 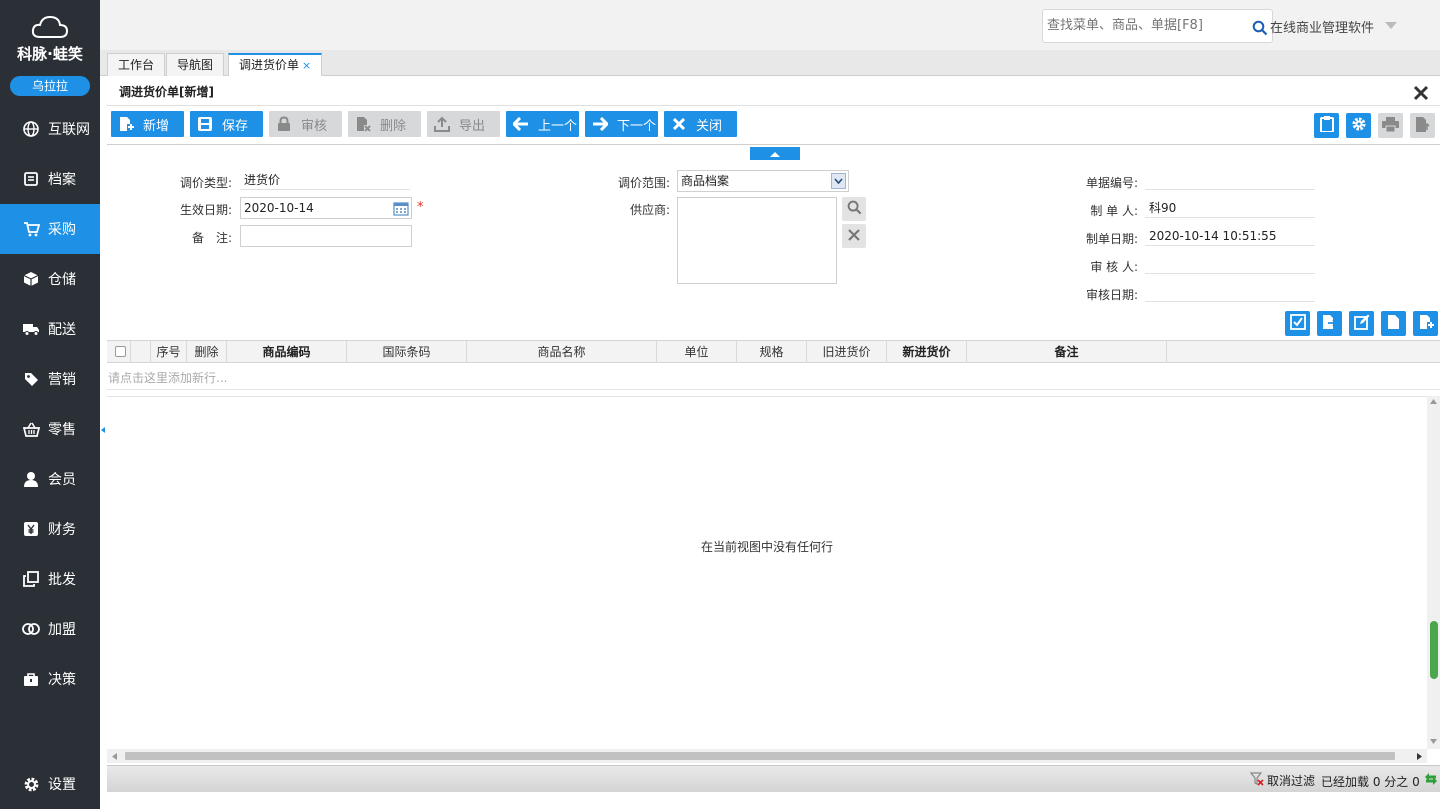 I want to click on select-all-checkbox, so click(x=120, y=351).